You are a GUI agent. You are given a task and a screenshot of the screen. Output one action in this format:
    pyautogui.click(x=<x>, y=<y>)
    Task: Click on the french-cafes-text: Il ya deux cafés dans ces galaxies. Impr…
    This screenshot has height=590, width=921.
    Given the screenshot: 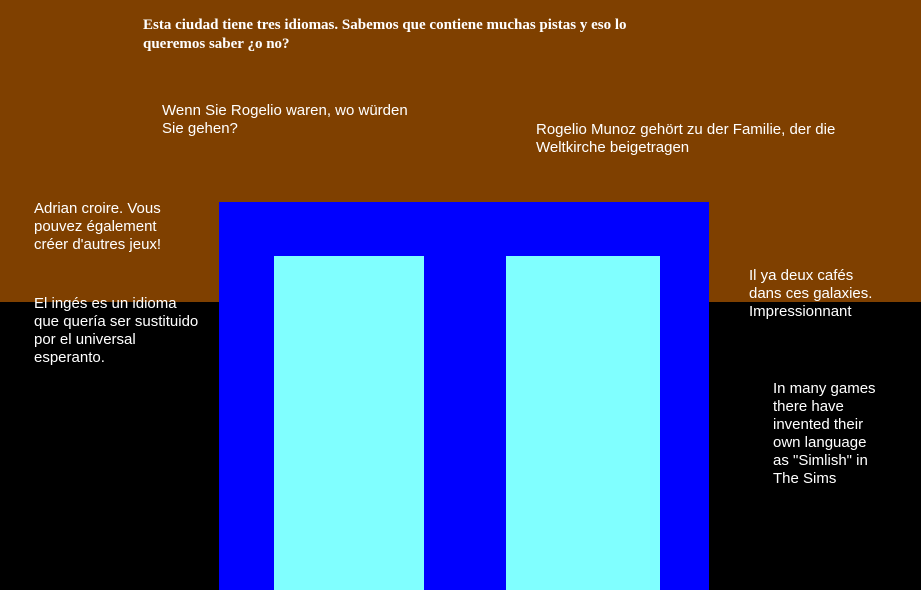 What is the action you would take?
    pyautogui.click(x=811, y=293)
    